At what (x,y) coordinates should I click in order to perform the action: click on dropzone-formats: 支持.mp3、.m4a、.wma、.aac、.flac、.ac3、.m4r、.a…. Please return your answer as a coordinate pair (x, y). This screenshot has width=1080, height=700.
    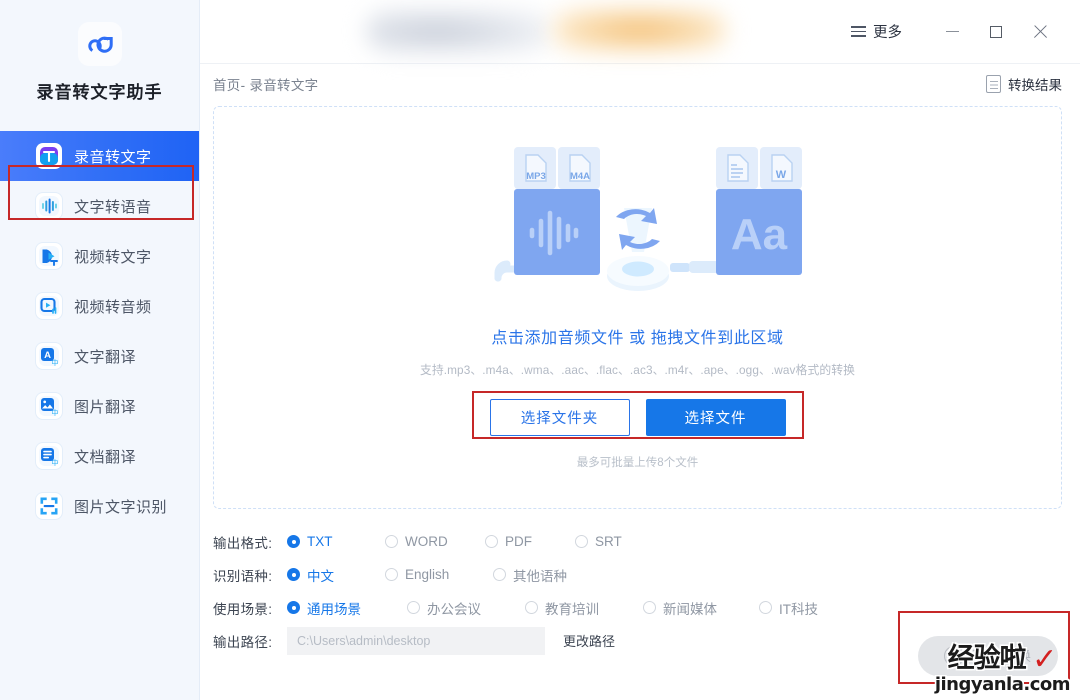
    Looking at the image, I should click on (637, 370).